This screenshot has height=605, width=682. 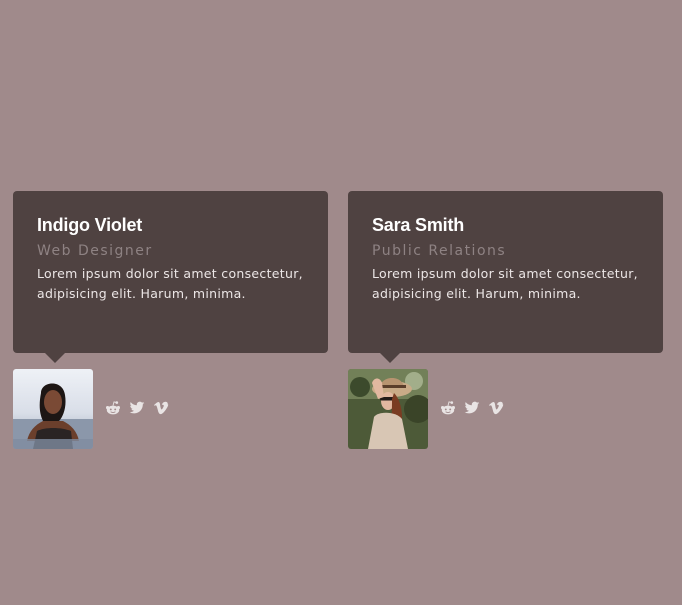 I want to click on person-role: Public Relations, so click(x=439, y=251).